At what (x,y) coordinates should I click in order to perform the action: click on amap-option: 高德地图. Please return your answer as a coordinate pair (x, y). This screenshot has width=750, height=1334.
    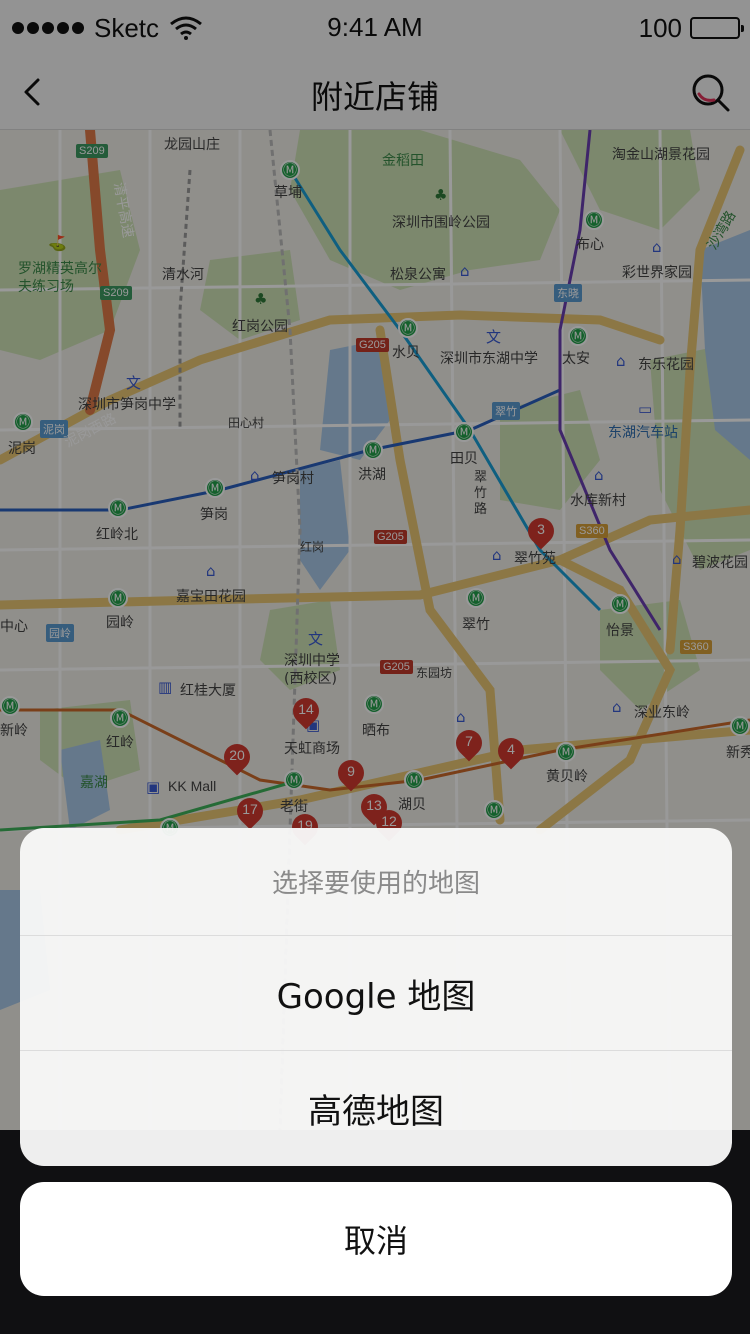
    Looking at the image, I should click on (376, 1108).